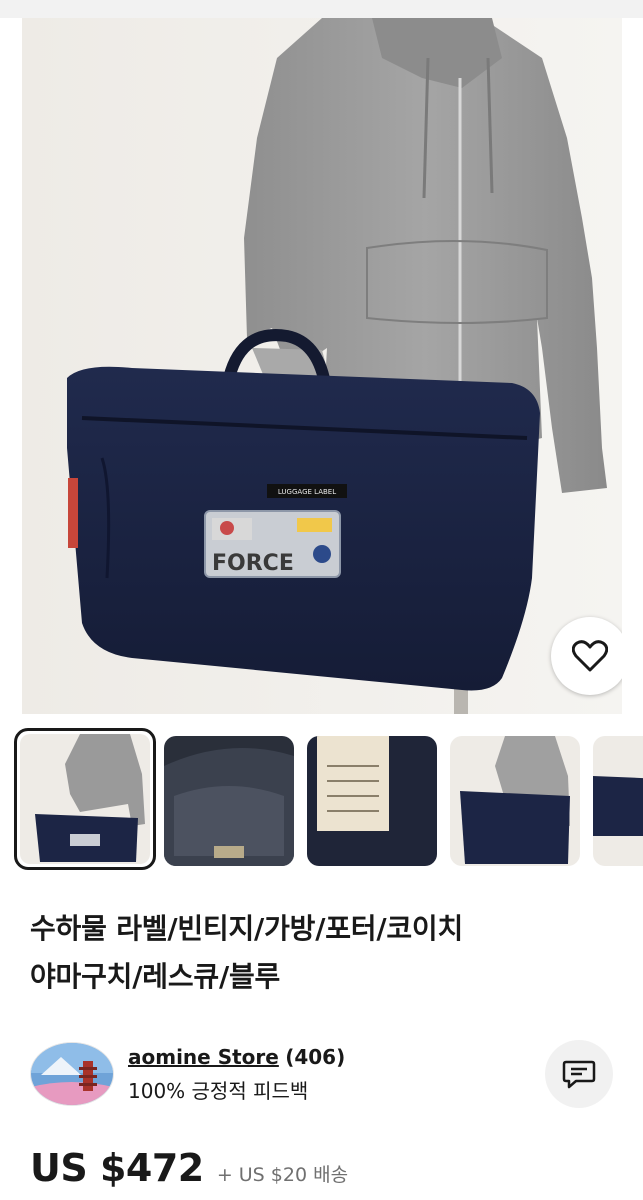  Describe the element at coordinates (155, 976) in the screenshot. I see `listing-title-line-2: 야마구치/레스큐/블루` at that location.